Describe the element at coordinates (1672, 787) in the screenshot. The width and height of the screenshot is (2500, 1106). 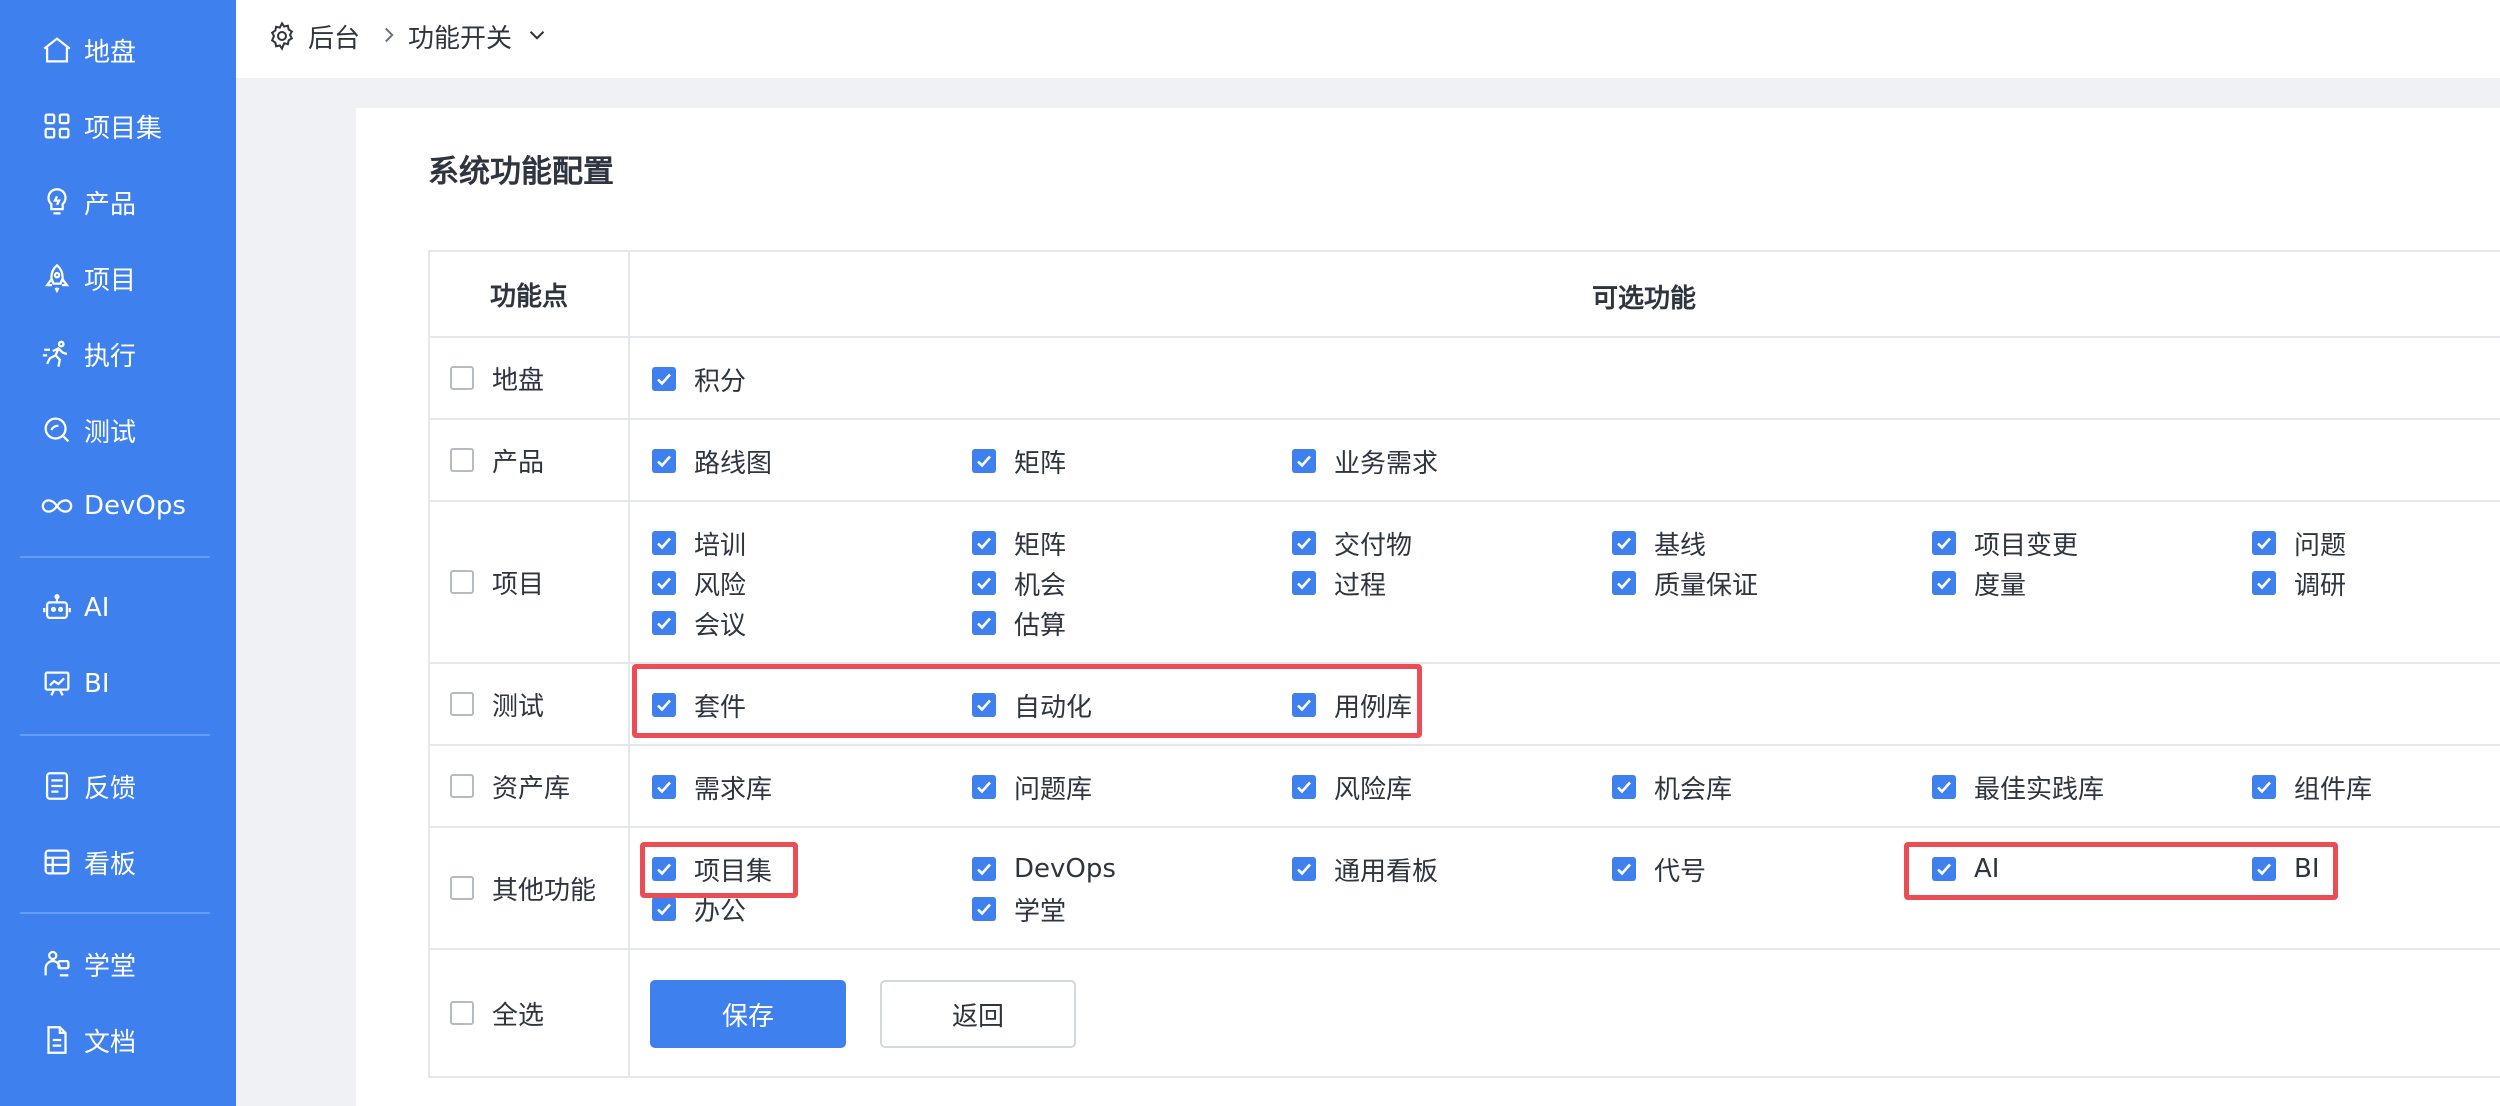
I see `feature-option: 机会库` at that location.